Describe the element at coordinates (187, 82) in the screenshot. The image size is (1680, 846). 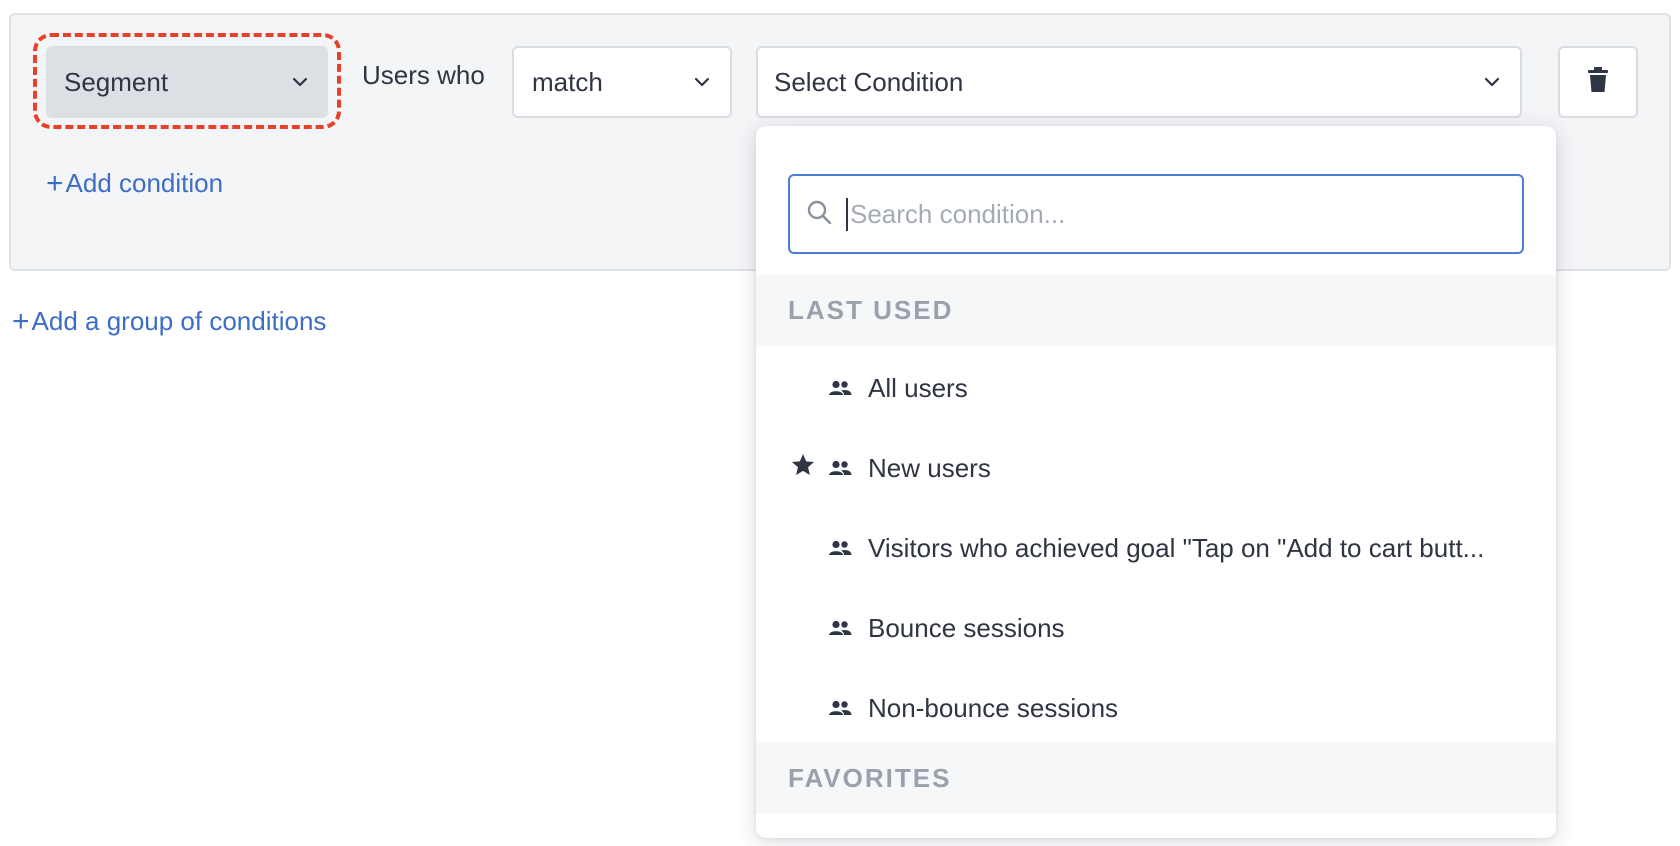
I see `segment-select: Segment` at that location.